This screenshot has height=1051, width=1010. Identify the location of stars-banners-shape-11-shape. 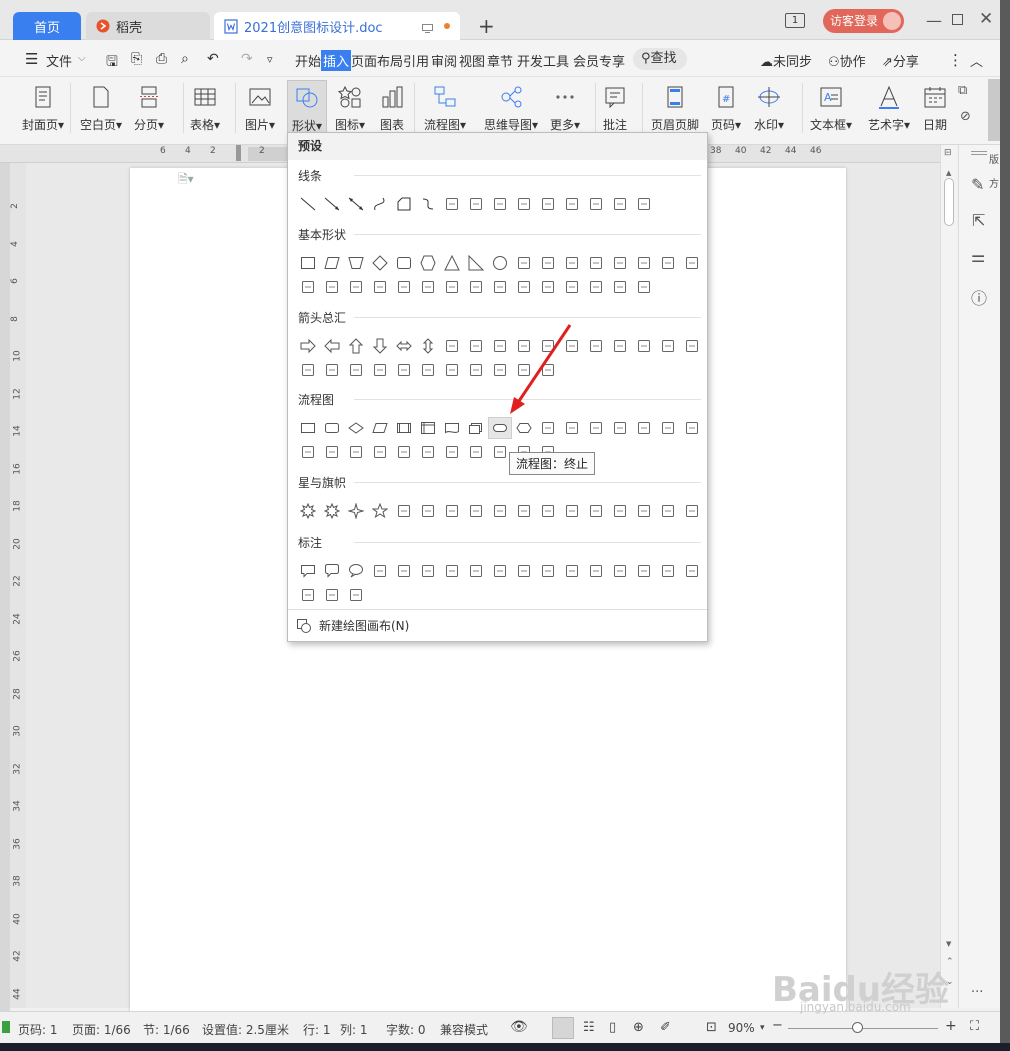
(548, 511).